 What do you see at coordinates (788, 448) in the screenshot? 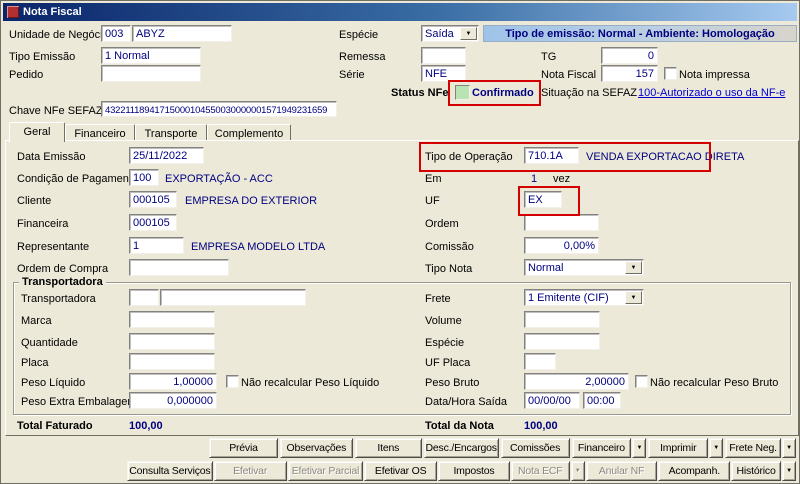
I see `frete-neg-dropdown-arrow-icon: ▼` at bounding box center [788, 448].